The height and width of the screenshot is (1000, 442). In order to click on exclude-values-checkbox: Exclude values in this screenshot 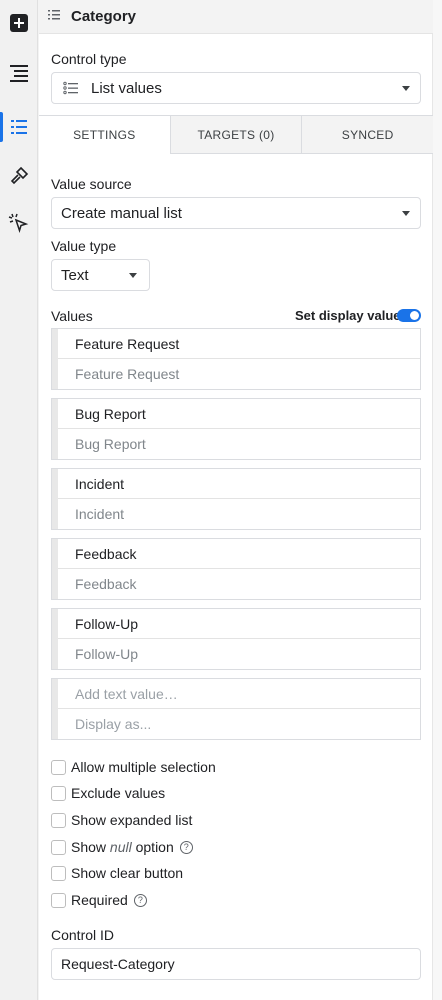, I will do `click(108, 793)`.